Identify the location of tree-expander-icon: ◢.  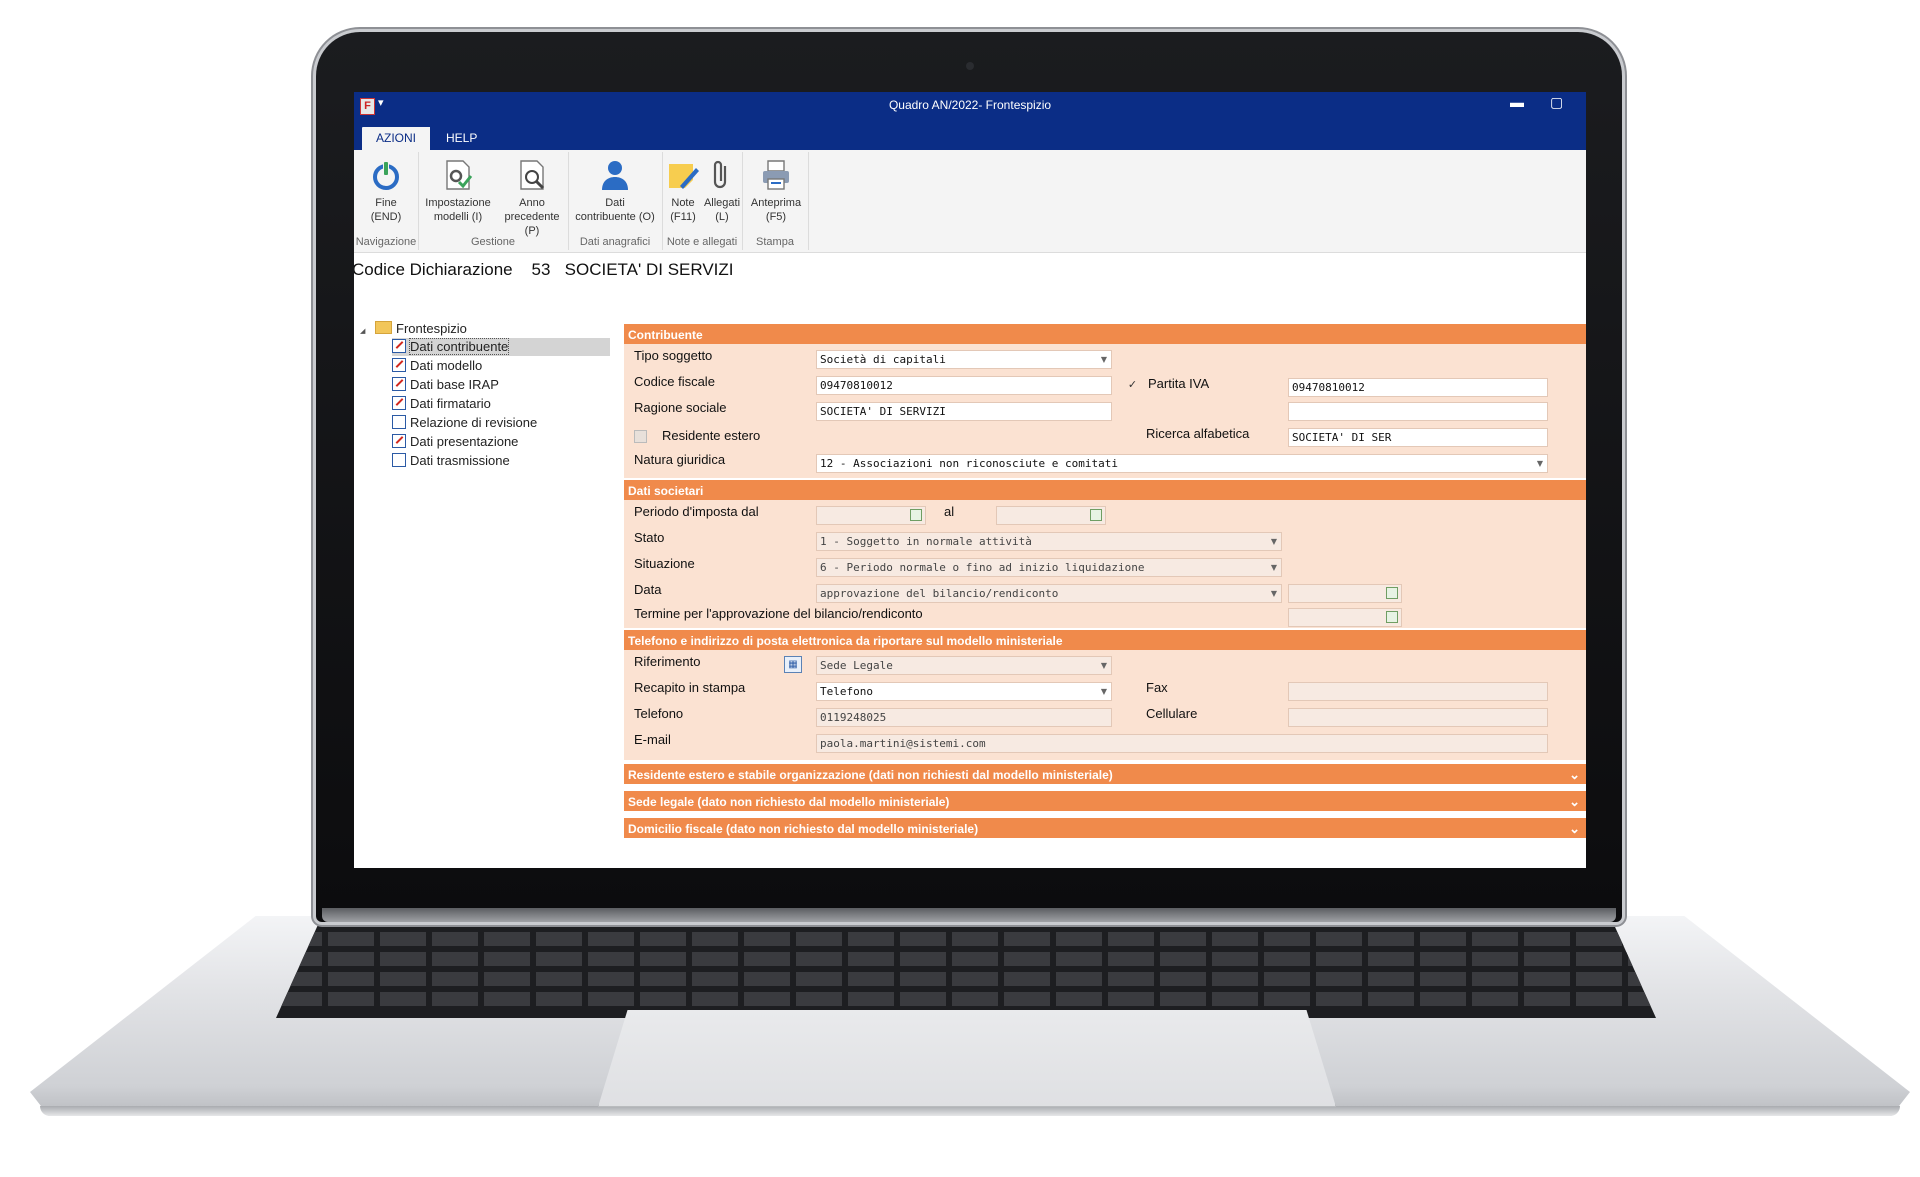
(362, 331).